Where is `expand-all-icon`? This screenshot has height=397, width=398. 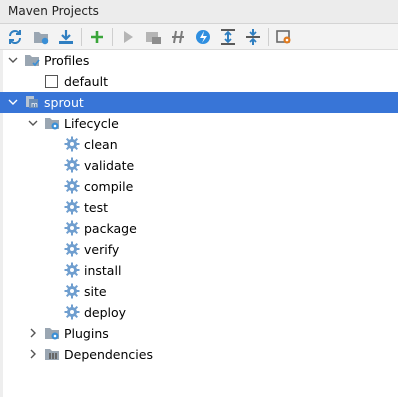 expand-all-icon is located at coordinates (228, 37).